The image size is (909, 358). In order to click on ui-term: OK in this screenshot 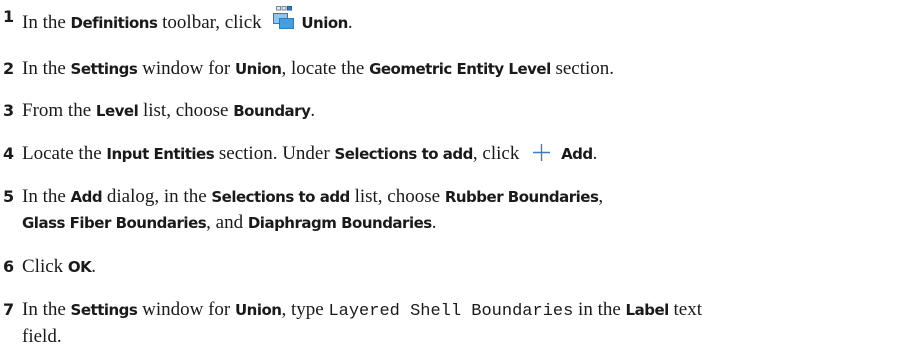, I will do `click(79, 267)`.